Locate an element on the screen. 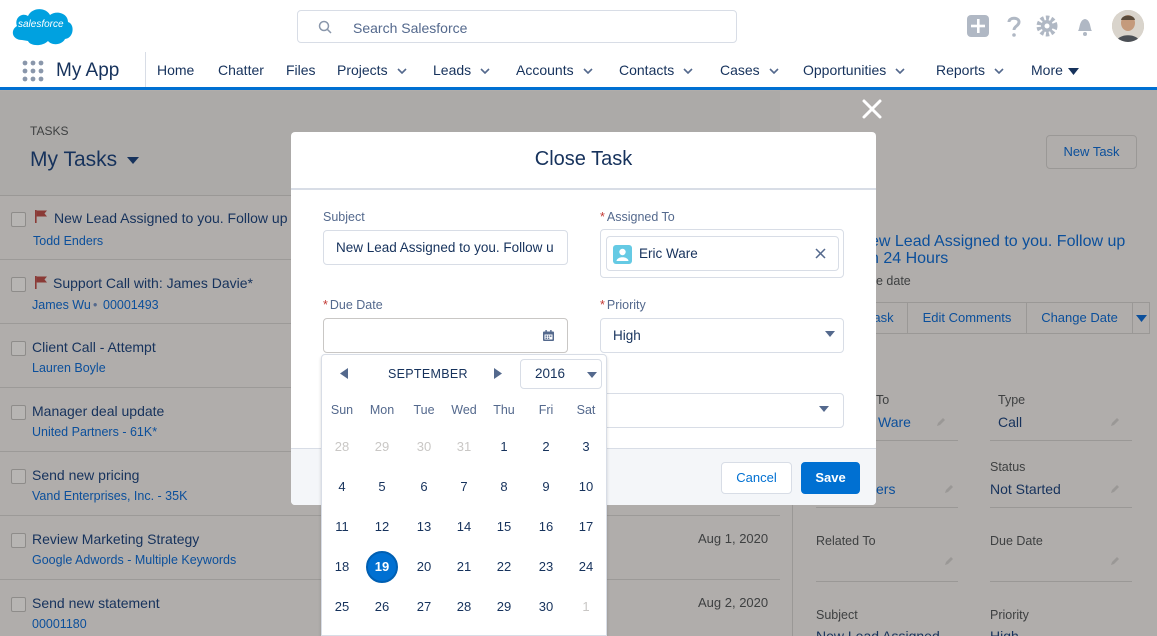  salesforce-logo: salesforce is located at coordinates (42, 26).